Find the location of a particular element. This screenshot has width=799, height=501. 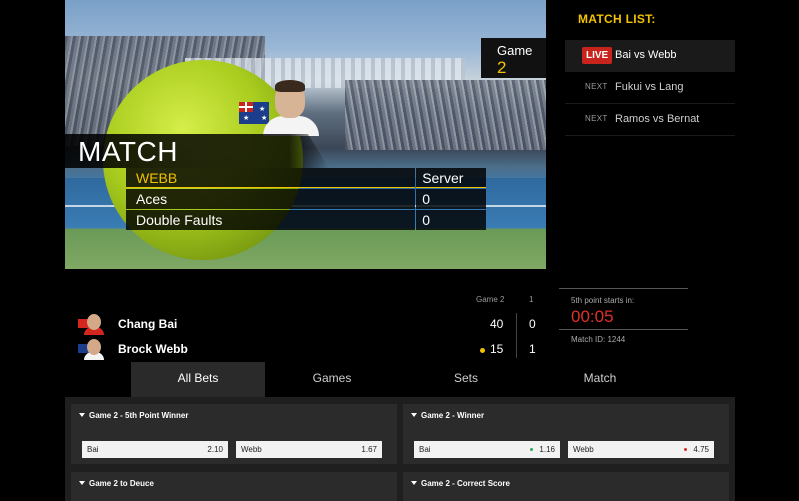

game-number: 2 is located at coordinates (502, 67).